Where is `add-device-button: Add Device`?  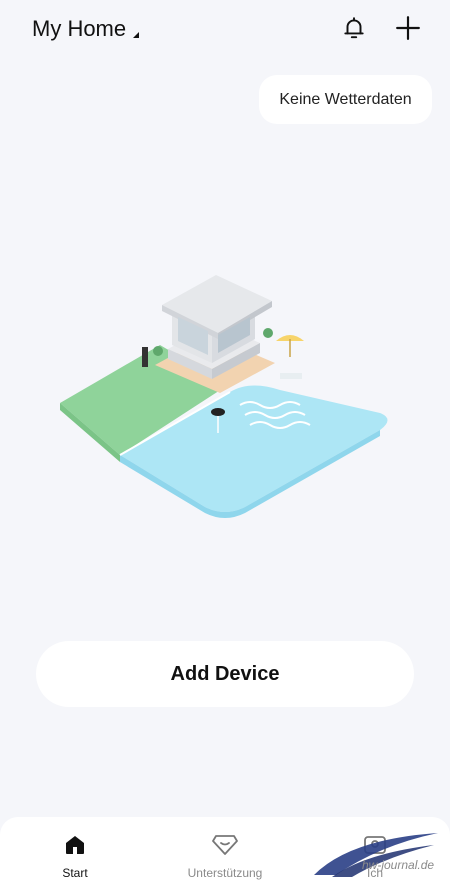 add-device-button: Add Device is located at coordinates (225, 674).